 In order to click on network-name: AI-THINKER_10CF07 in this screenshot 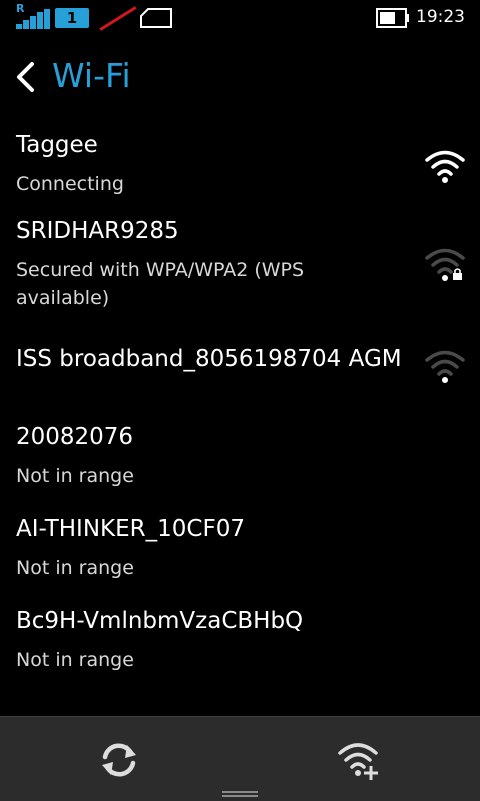, I will do `click(130, 529)`.